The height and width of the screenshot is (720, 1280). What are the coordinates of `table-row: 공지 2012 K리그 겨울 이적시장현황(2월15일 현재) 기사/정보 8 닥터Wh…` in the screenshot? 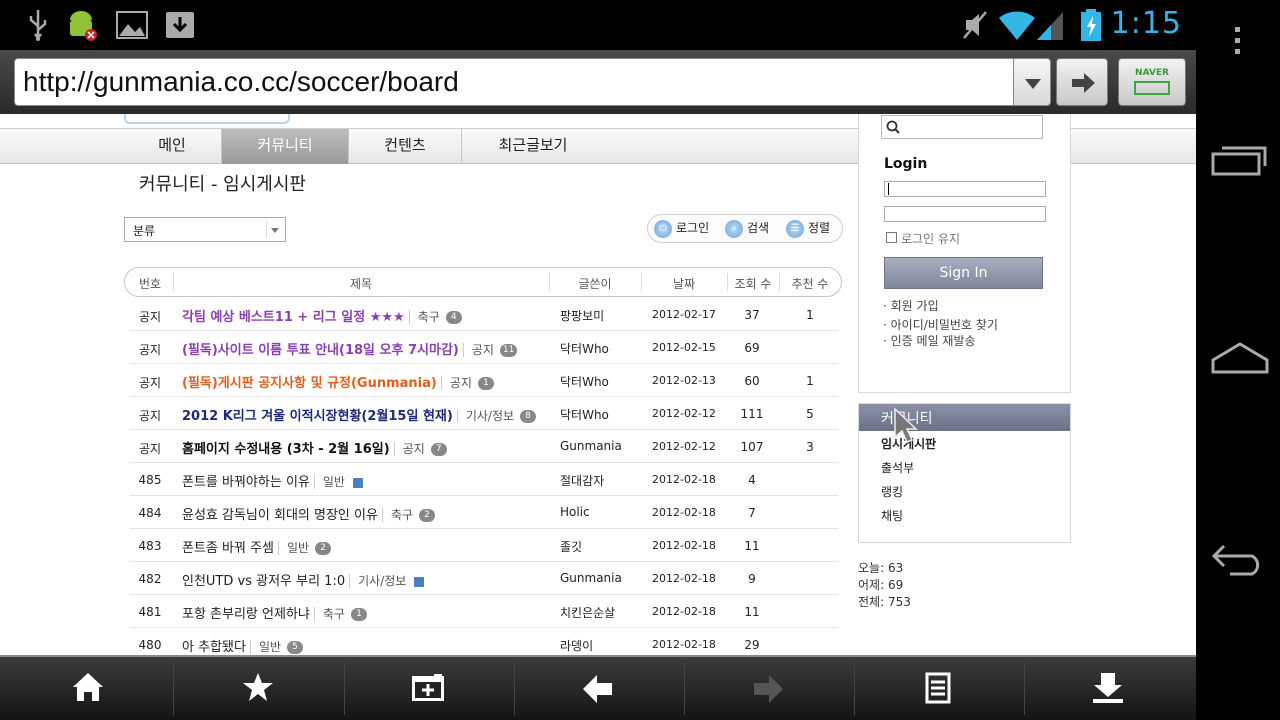 It's located at (484, 413).